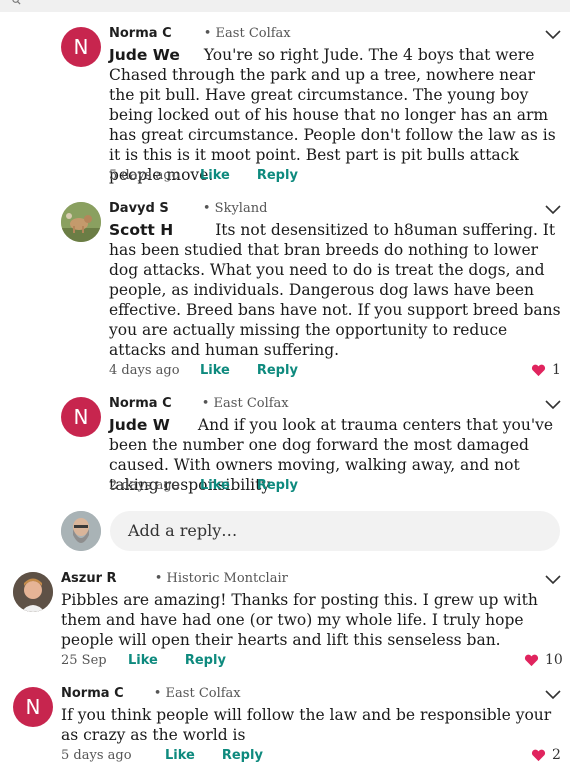 The width and height of the screenshot is (570, 770). What do you see at coordinates (144, 370) in the screenshot?
I see `timestamp: 4 days ago` at bounding box center [144, 370].